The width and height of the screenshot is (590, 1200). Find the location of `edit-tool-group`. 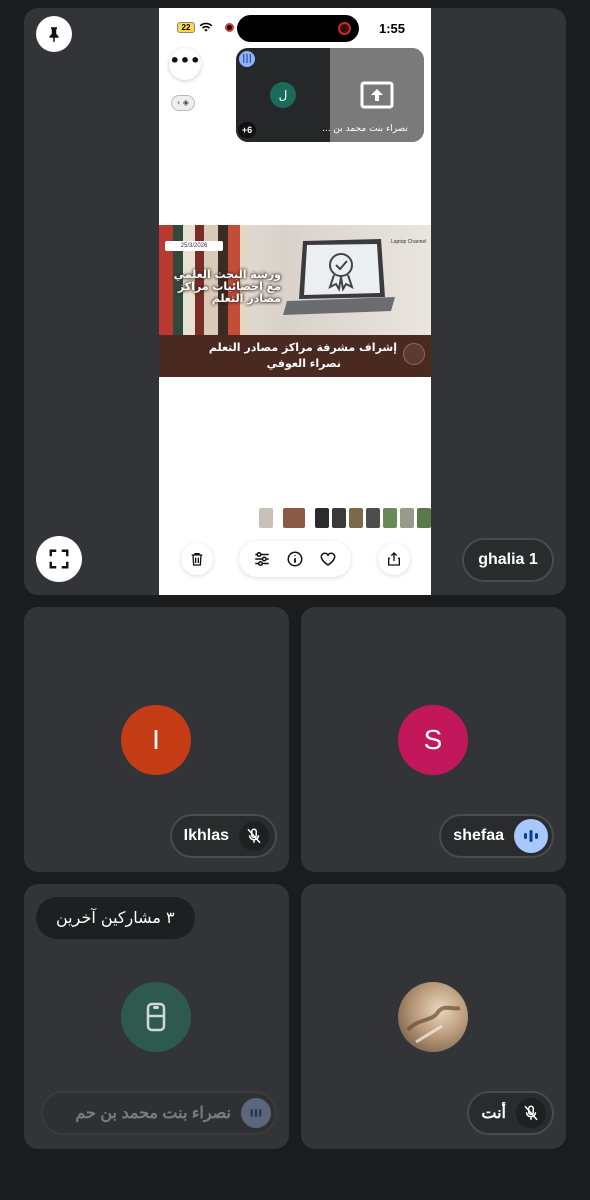

edit-tool-group is located at coordinates (295, 559).